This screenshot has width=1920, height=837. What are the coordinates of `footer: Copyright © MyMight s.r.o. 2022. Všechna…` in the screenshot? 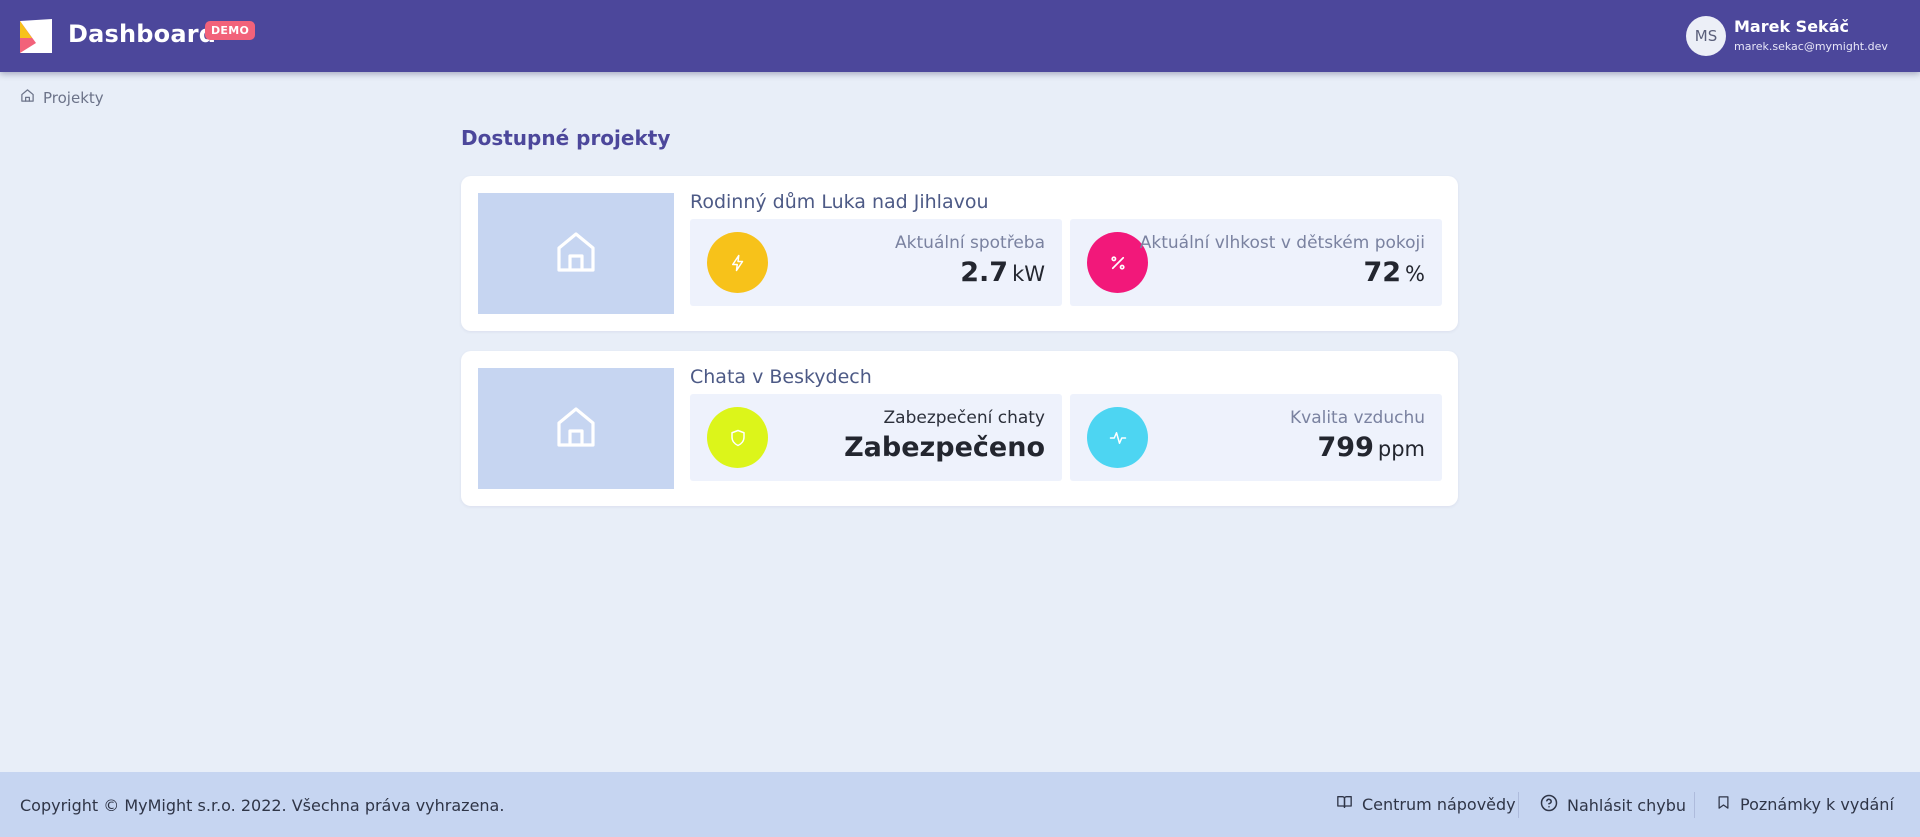 It's located at (960, 804).